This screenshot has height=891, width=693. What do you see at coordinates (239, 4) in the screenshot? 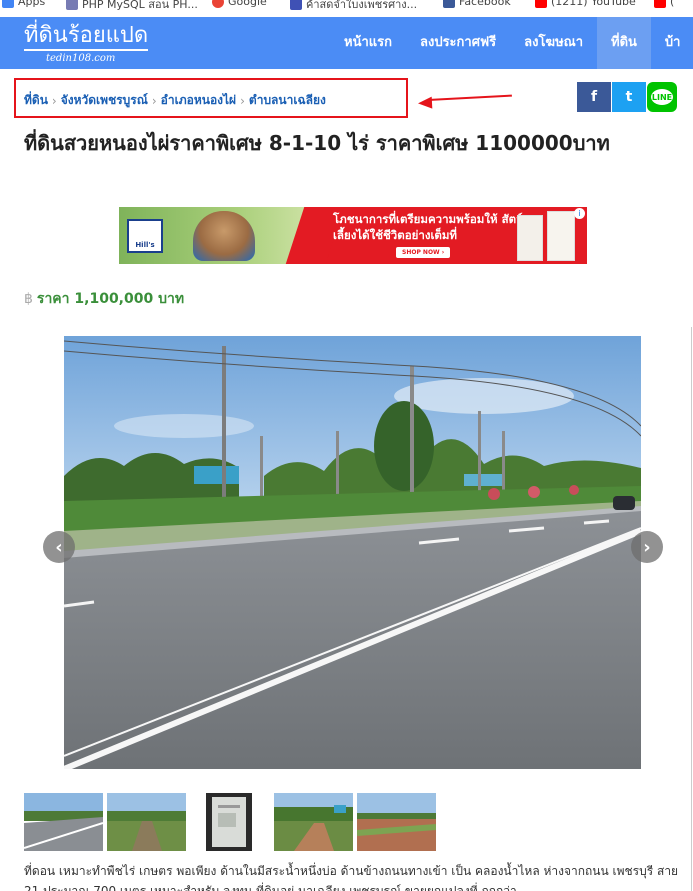
I see `bookmark-google: Google` at bounding box center [239, 4].